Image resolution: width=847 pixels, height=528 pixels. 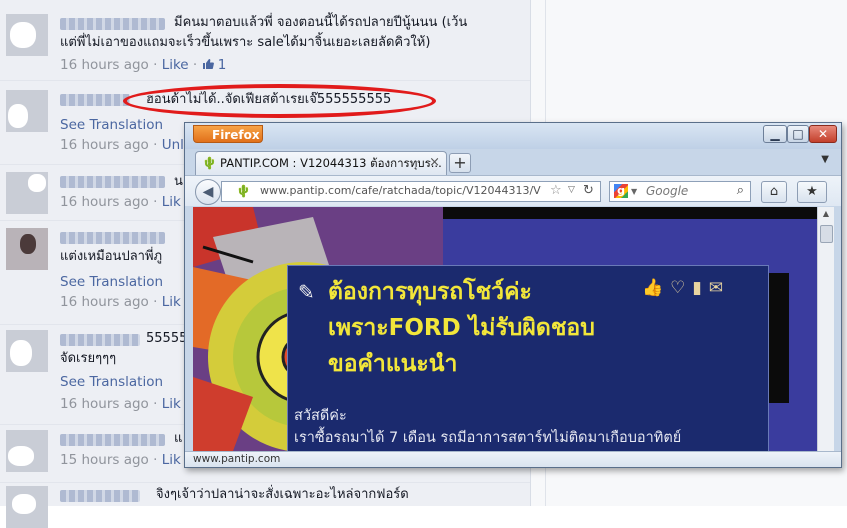 I want to click on search-placeholder: Google, so click(x=667, y=191).